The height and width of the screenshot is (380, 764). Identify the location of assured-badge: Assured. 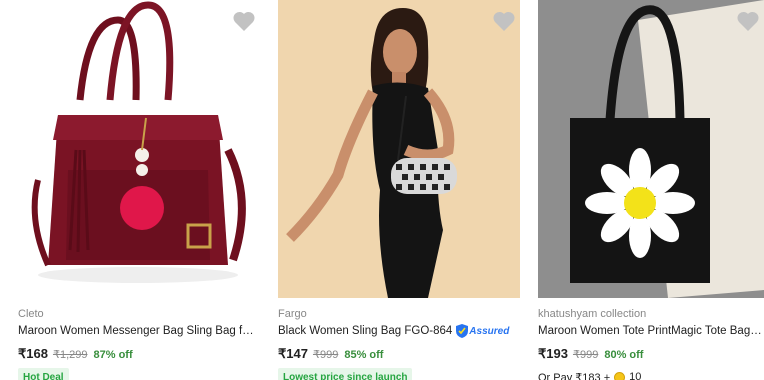
(482, 331).